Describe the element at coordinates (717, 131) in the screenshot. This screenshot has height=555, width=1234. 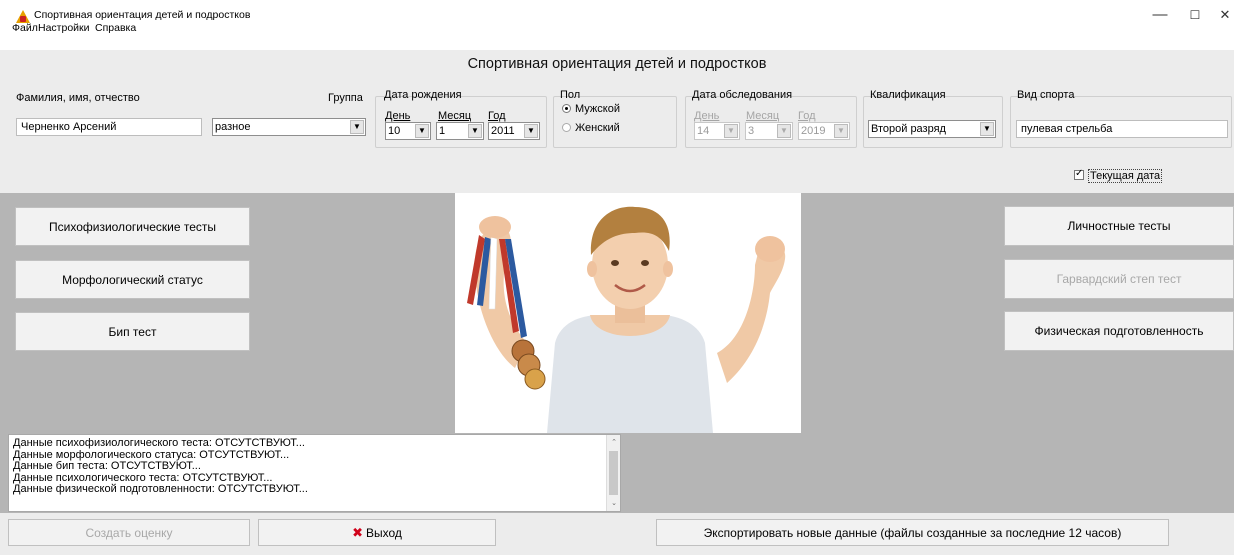
I see `exam-day-select: 14 ▼` at that location.